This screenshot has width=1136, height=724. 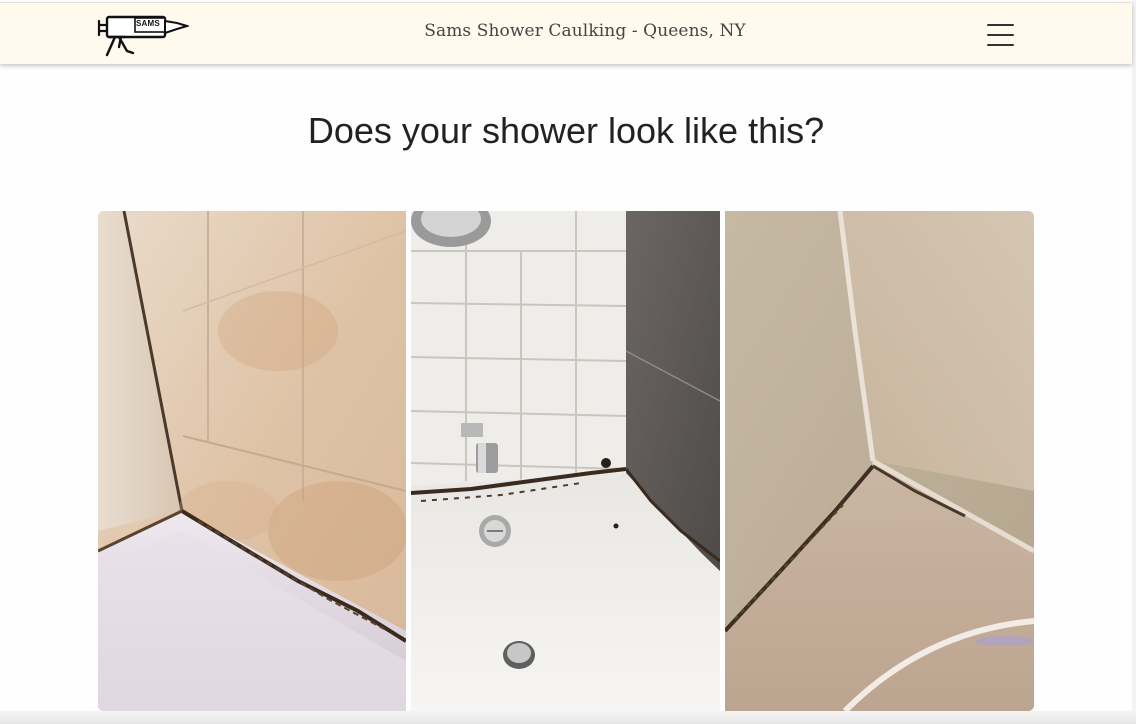 I want to click on logo-link: SAMS, so click(x=143, y=35).